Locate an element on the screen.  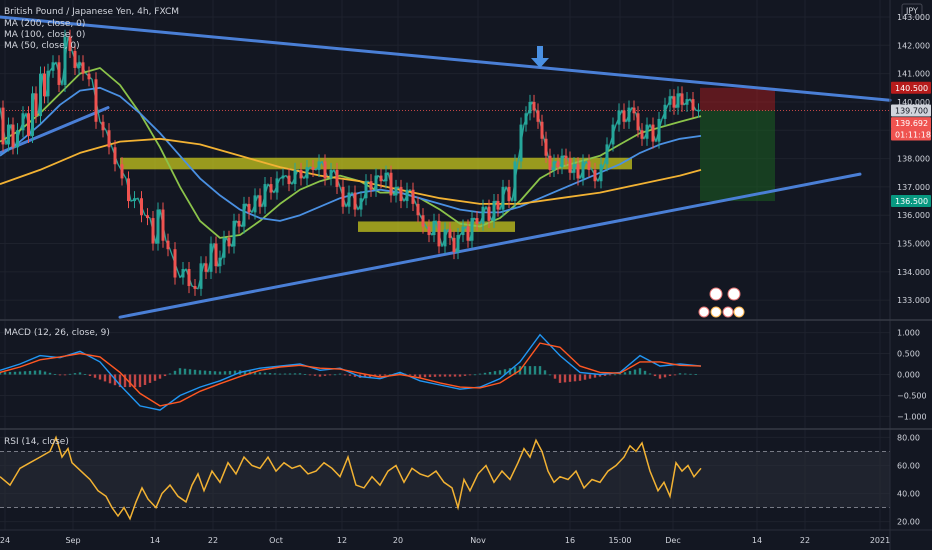
rsi-tick-label: 40.00 is located at coordinates (908, 494).